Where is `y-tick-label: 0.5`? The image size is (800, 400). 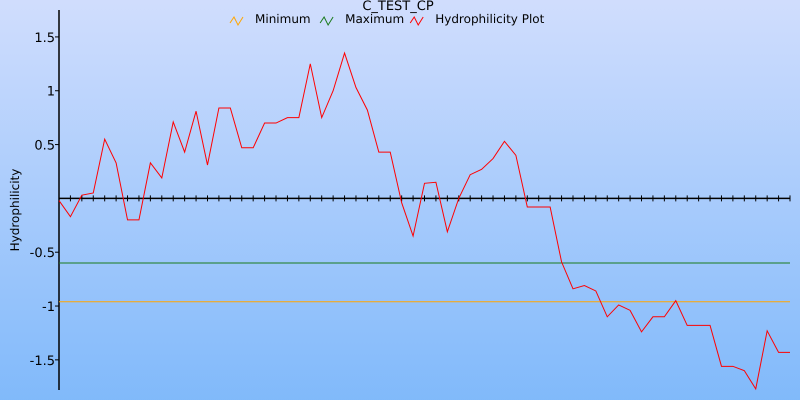 y-tick-label: 0.5 is located at coordinates (44, 146).